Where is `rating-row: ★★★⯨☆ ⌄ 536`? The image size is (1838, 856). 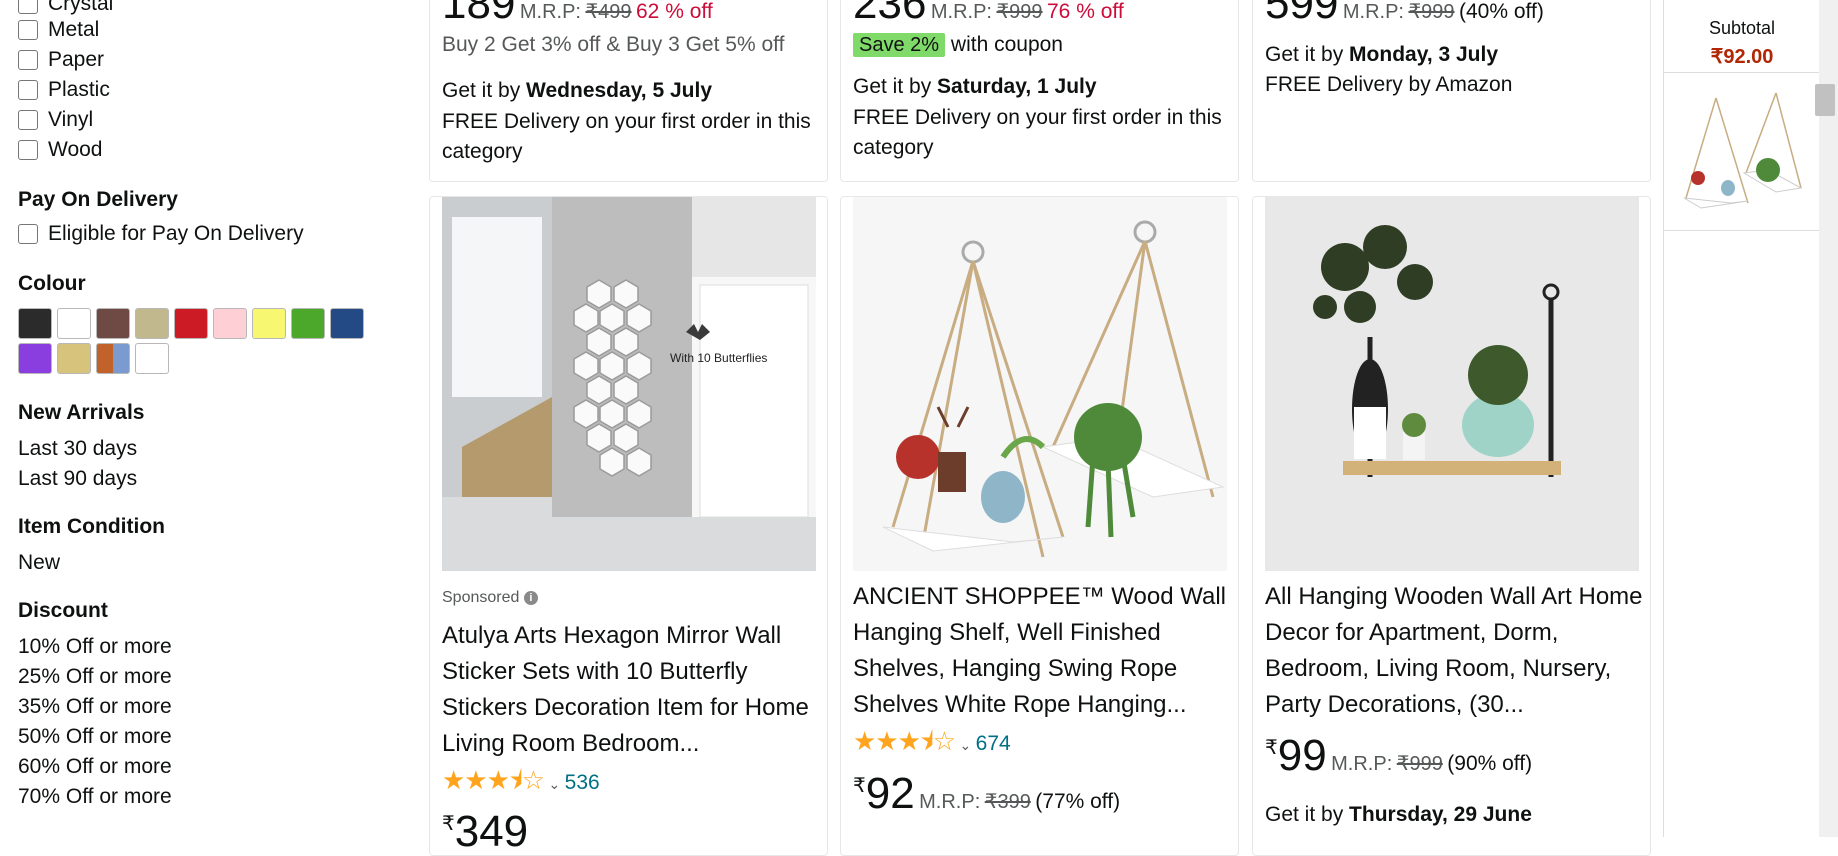 rating-row: ★★★⯨☆ ⌄ 536 is located at coordinates (521, 784).